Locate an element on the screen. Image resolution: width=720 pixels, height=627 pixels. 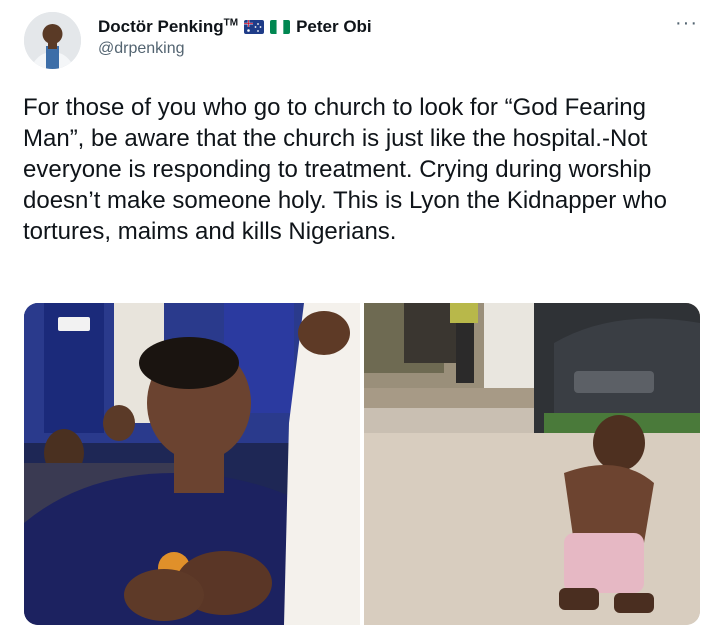
author-block: Doctör PenkingTM Peter Obi @drpenking is located at coordinates (378, 37).